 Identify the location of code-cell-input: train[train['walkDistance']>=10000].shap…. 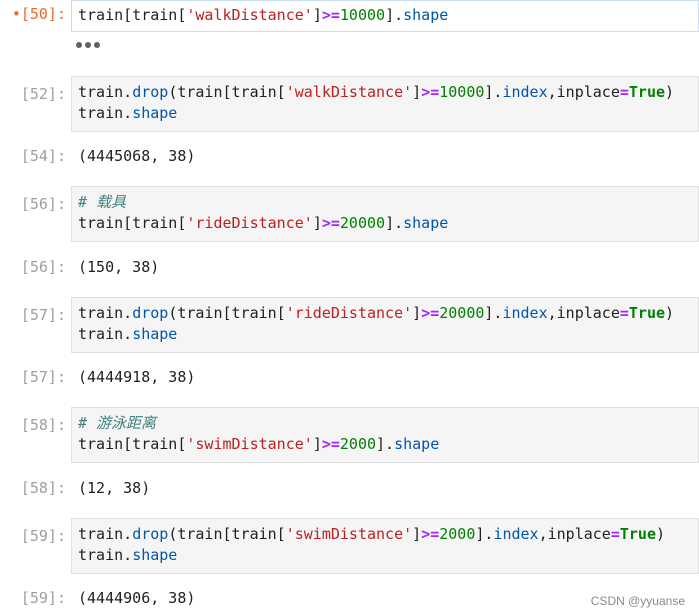
(385, 16).